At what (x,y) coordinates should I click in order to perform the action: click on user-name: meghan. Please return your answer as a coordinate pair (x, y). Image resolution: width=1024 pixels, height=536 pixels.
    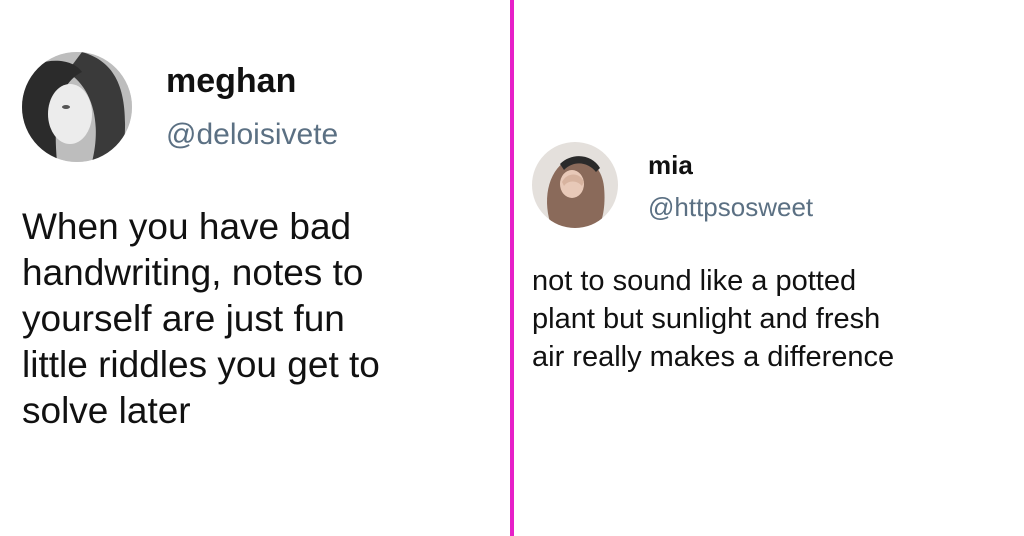
    Looking at the image, I should click on (231, 81).